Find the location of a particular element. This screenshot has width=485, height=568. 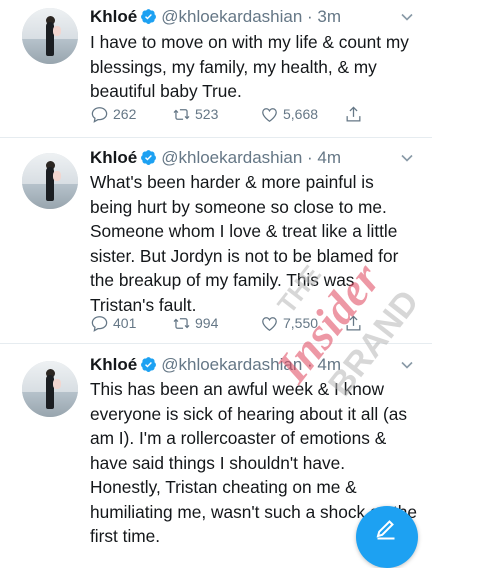

like-button: 7,550 is located at coordinates (289, 323).